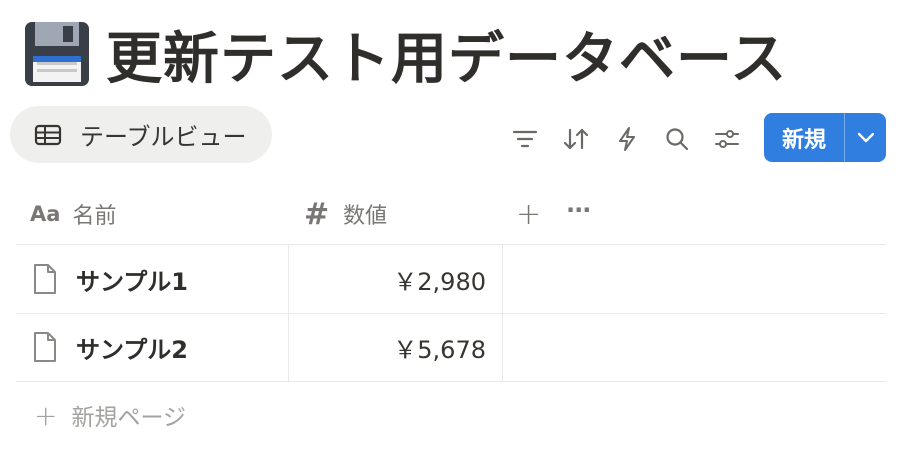  Describe the element at coordinates (49, 135) in the screenshot. I see `table-icon` at that location.